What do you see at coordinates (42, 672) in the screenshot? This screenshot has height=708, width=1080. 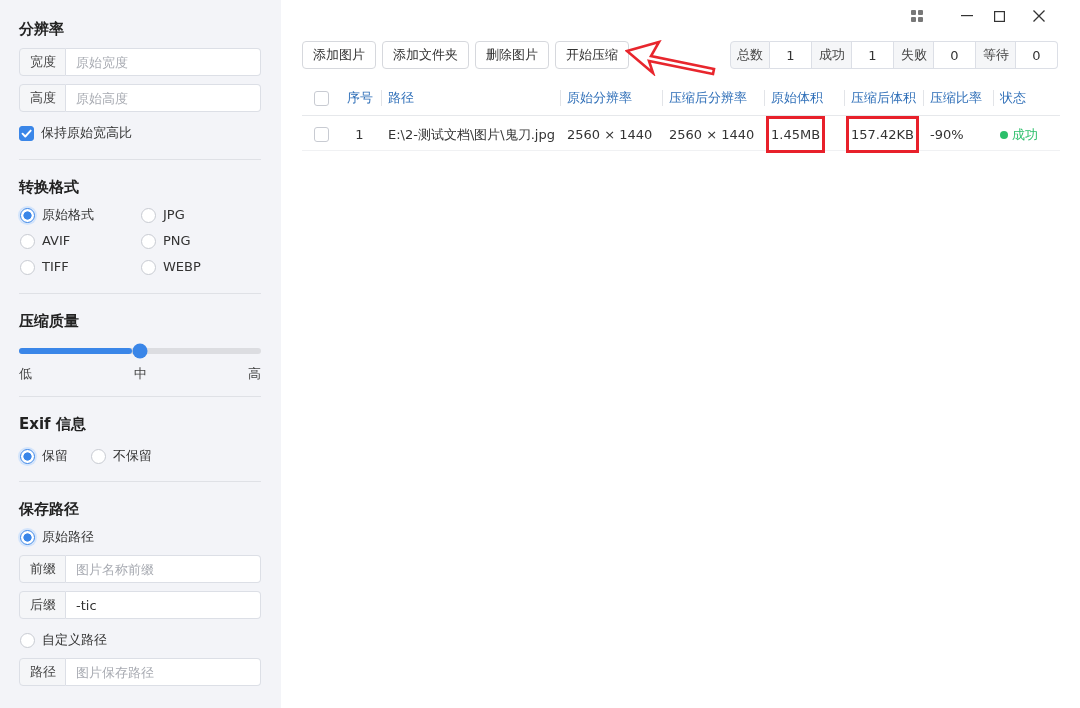 I see `field-label: 路径` at bounding box center [42, 672].